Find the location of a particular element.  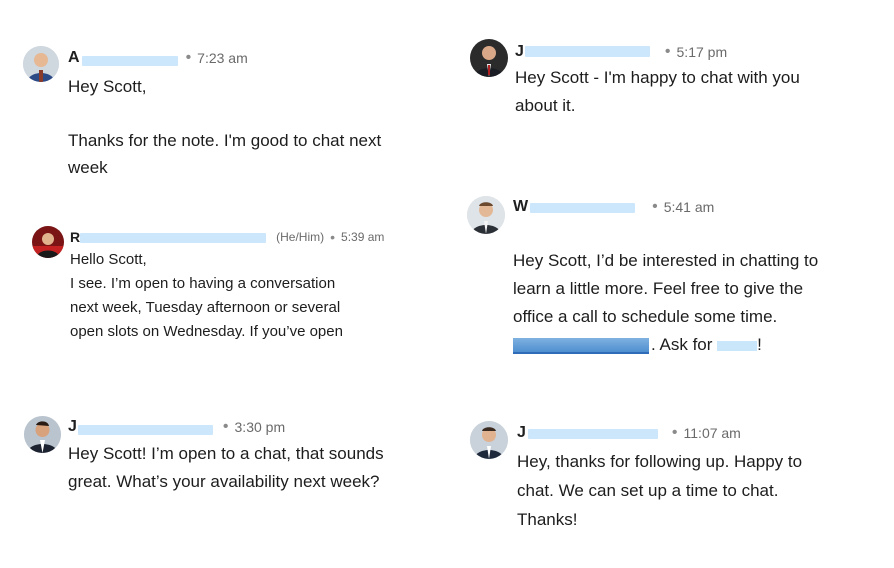

message-text: ! is located at coordinates (759, 344).